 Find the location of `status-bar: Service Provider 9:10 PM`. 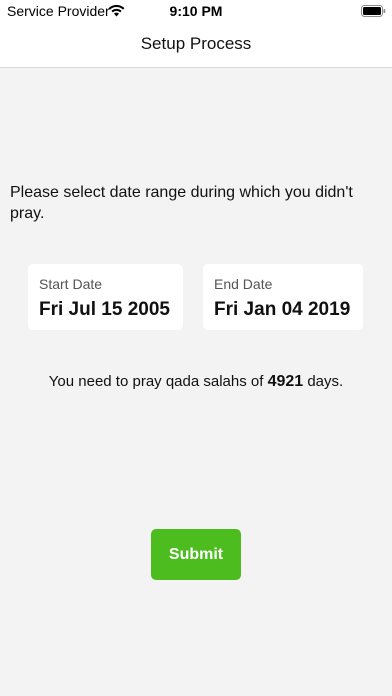

status-bar: Service Provider 9:10 PM is located at coordinates (196, 11).